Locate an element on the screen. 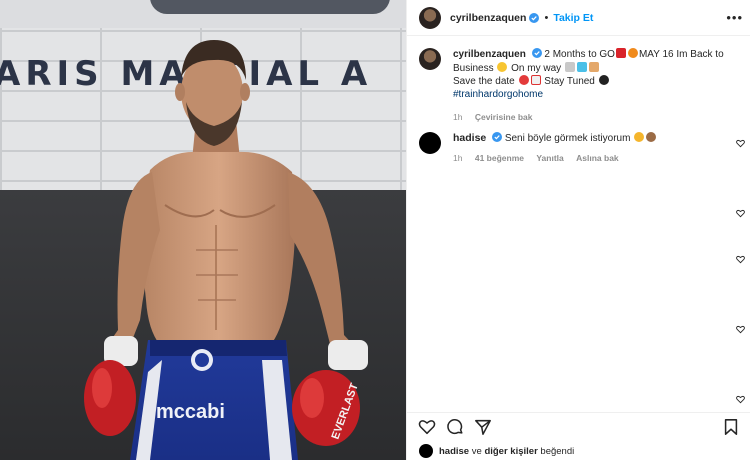  author-username: cyrilbenzaquen is located at coordinates (488, 18).